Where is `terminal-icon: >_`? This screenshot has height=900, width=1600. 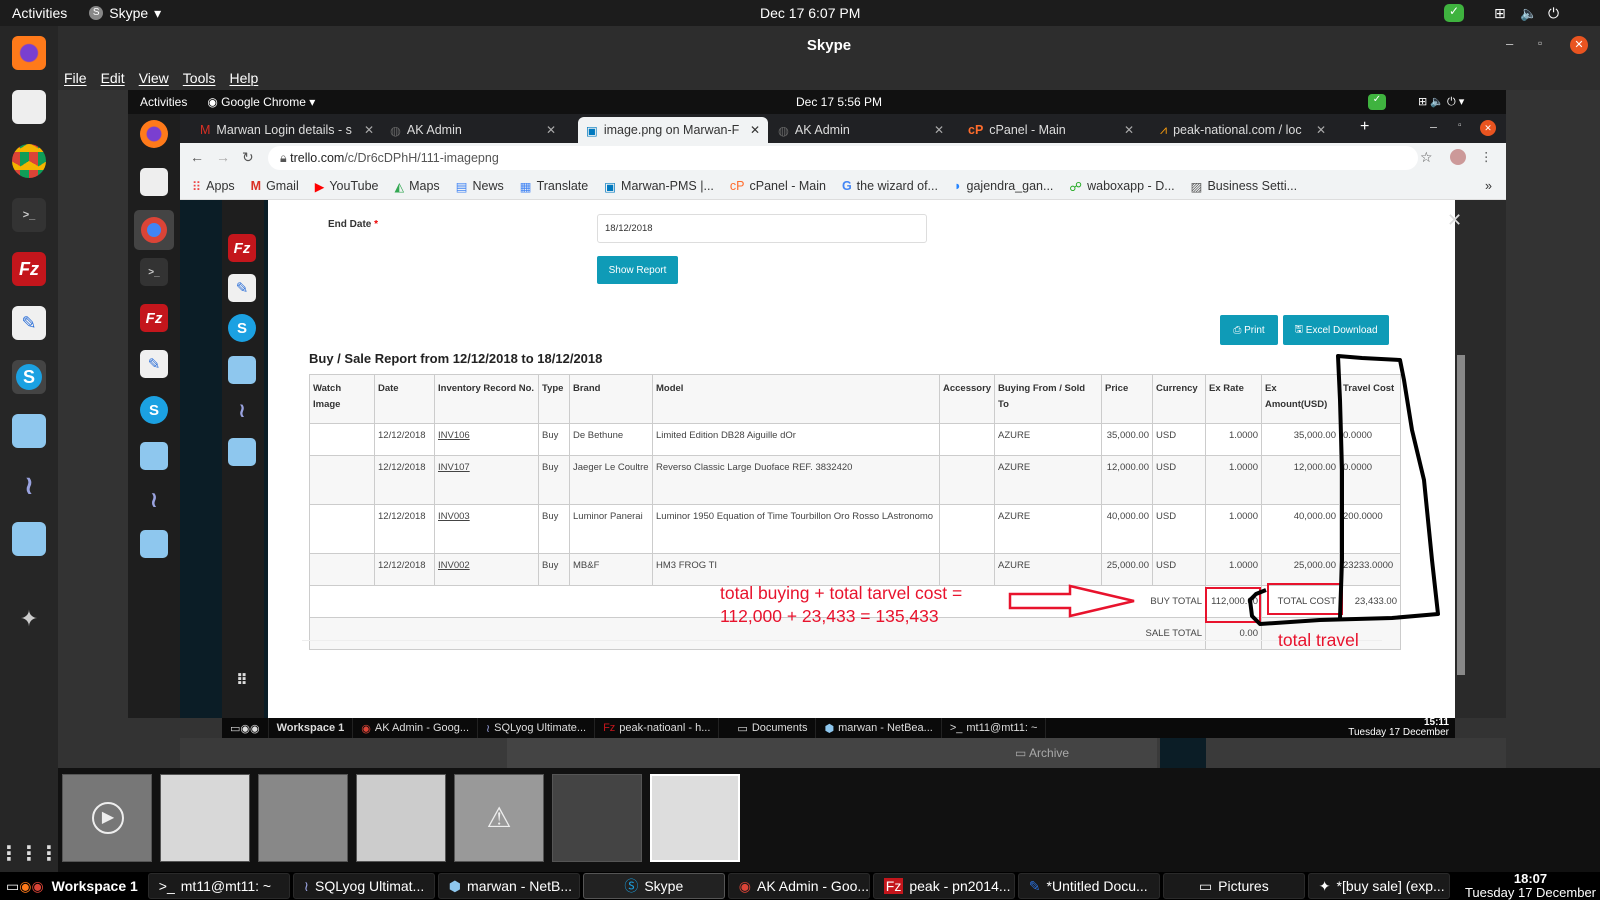 terminal-icon: >_ is located at coordinates (29, 215).